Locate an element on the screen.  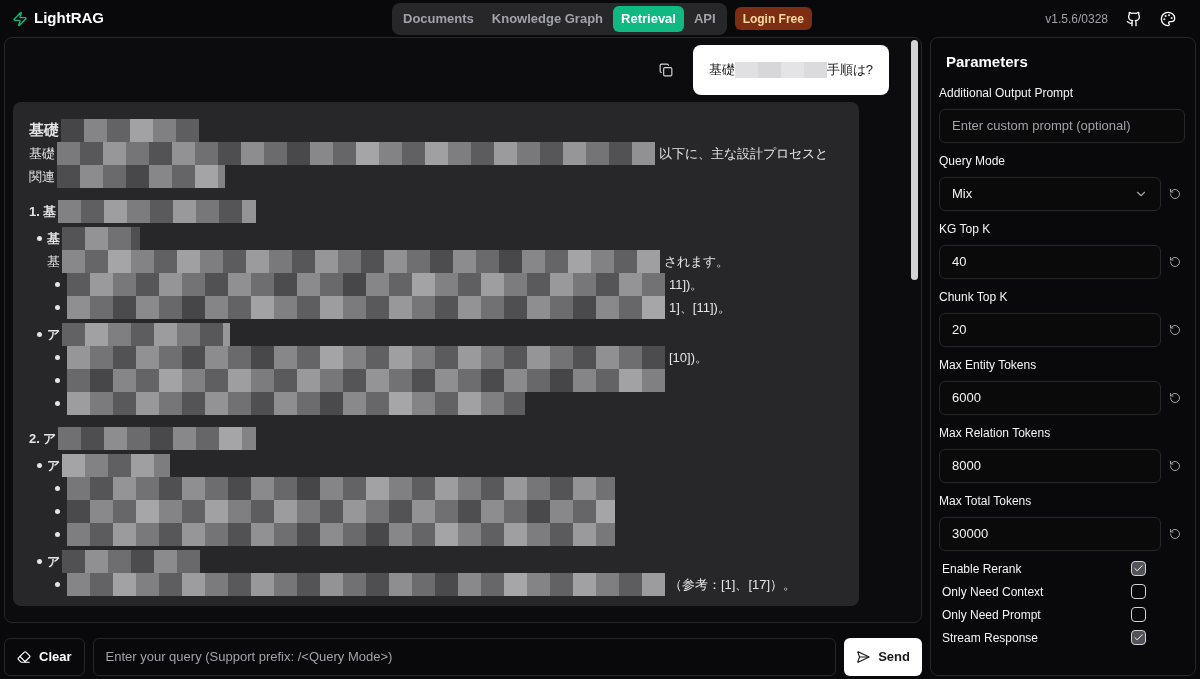
field-label: Chunk Top K is located at coordinates (974, 297).